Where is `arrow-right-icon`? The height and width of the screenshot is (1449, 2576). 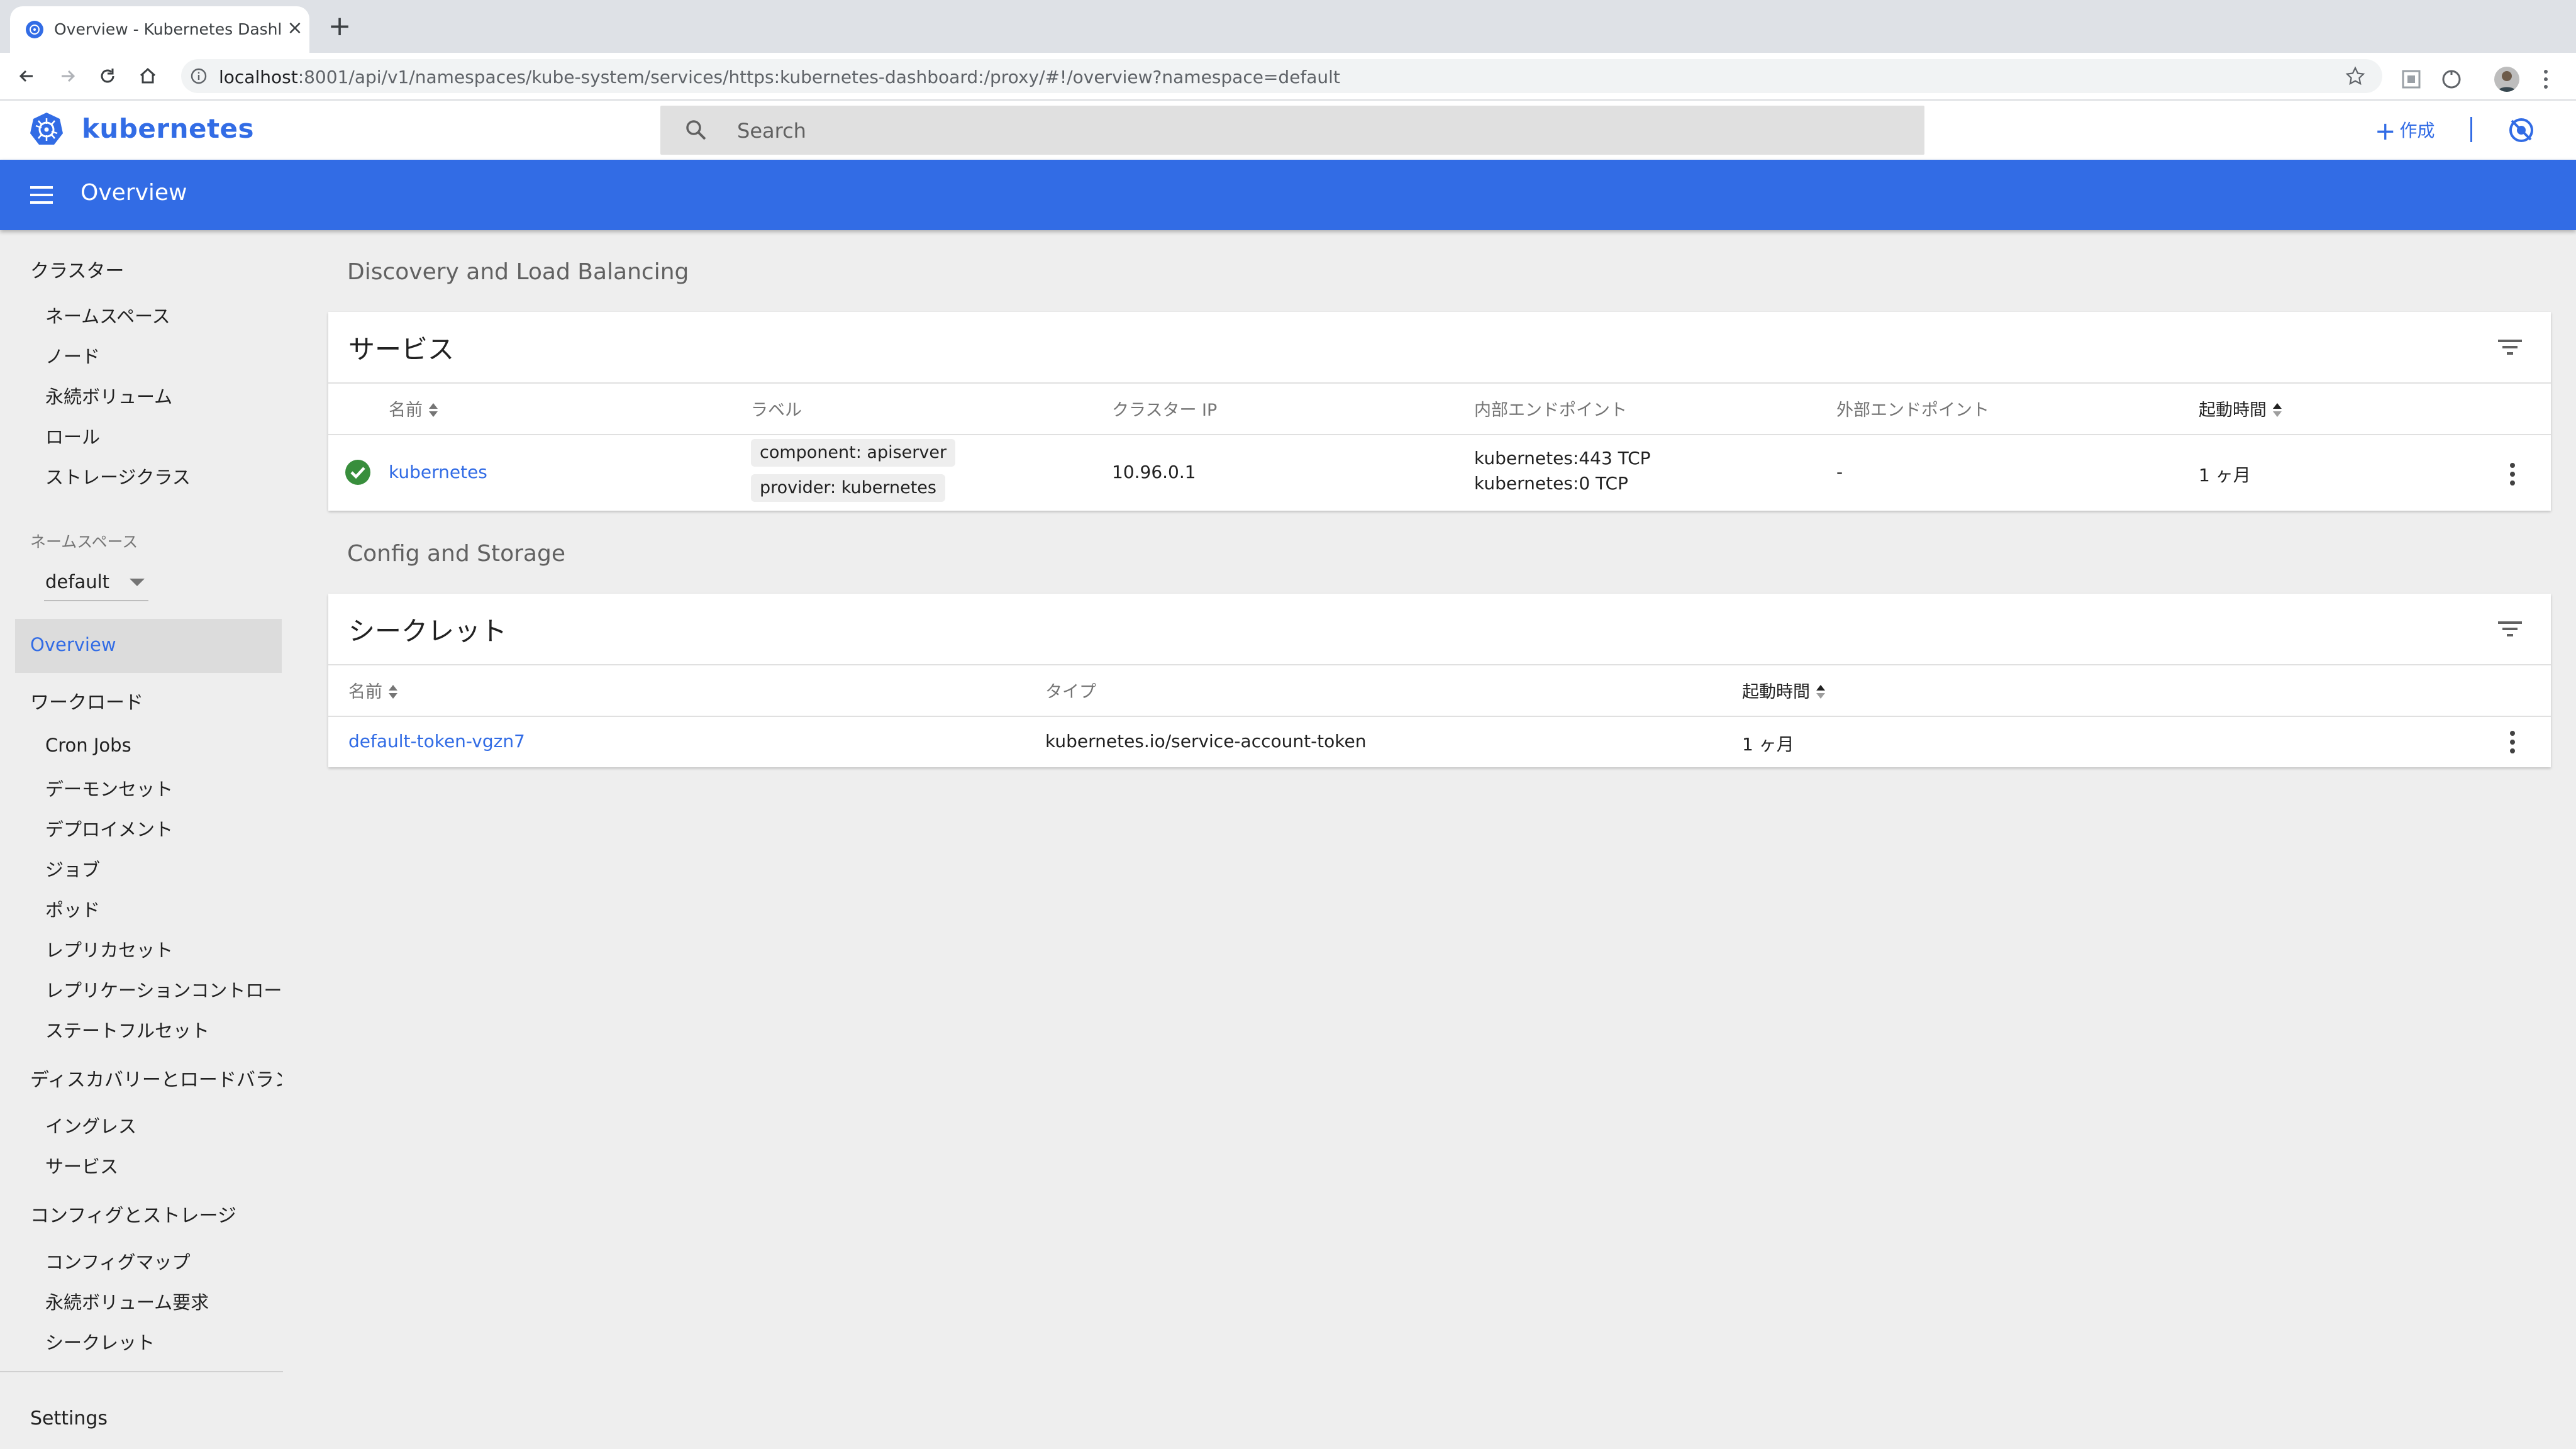
arrow-right-icon is located at coordinates (68, 76).